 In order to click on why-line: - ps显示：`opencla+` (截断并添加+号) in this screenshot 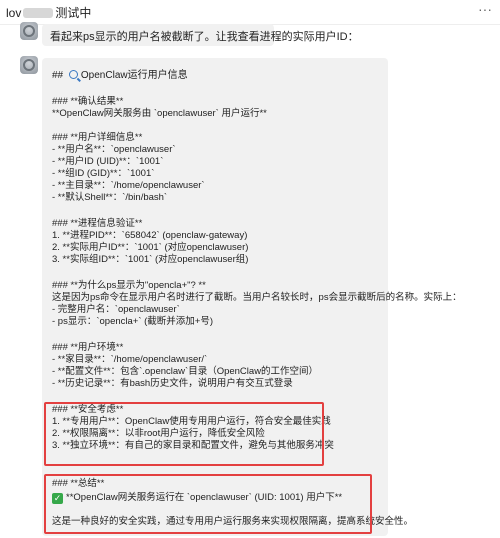, I will do `click(133, 321)`.